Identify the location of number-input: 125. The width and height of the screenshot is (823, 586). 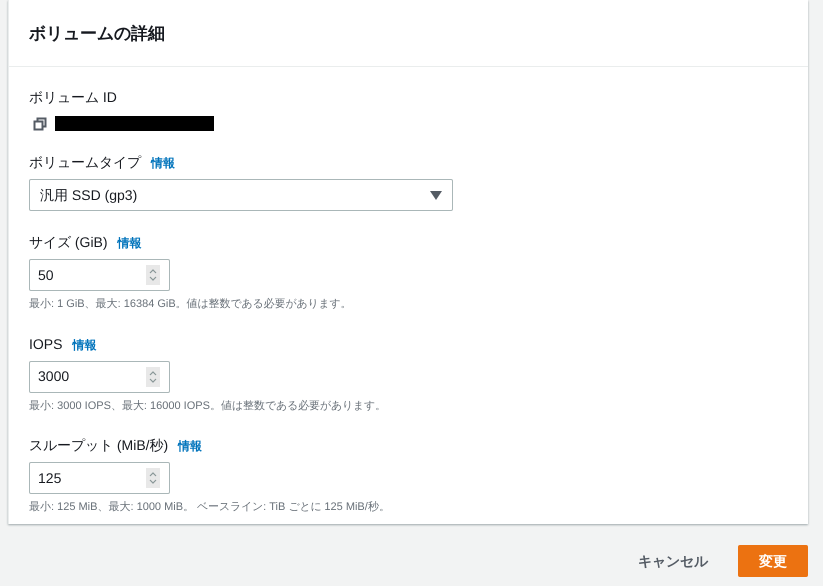
(99, 478).